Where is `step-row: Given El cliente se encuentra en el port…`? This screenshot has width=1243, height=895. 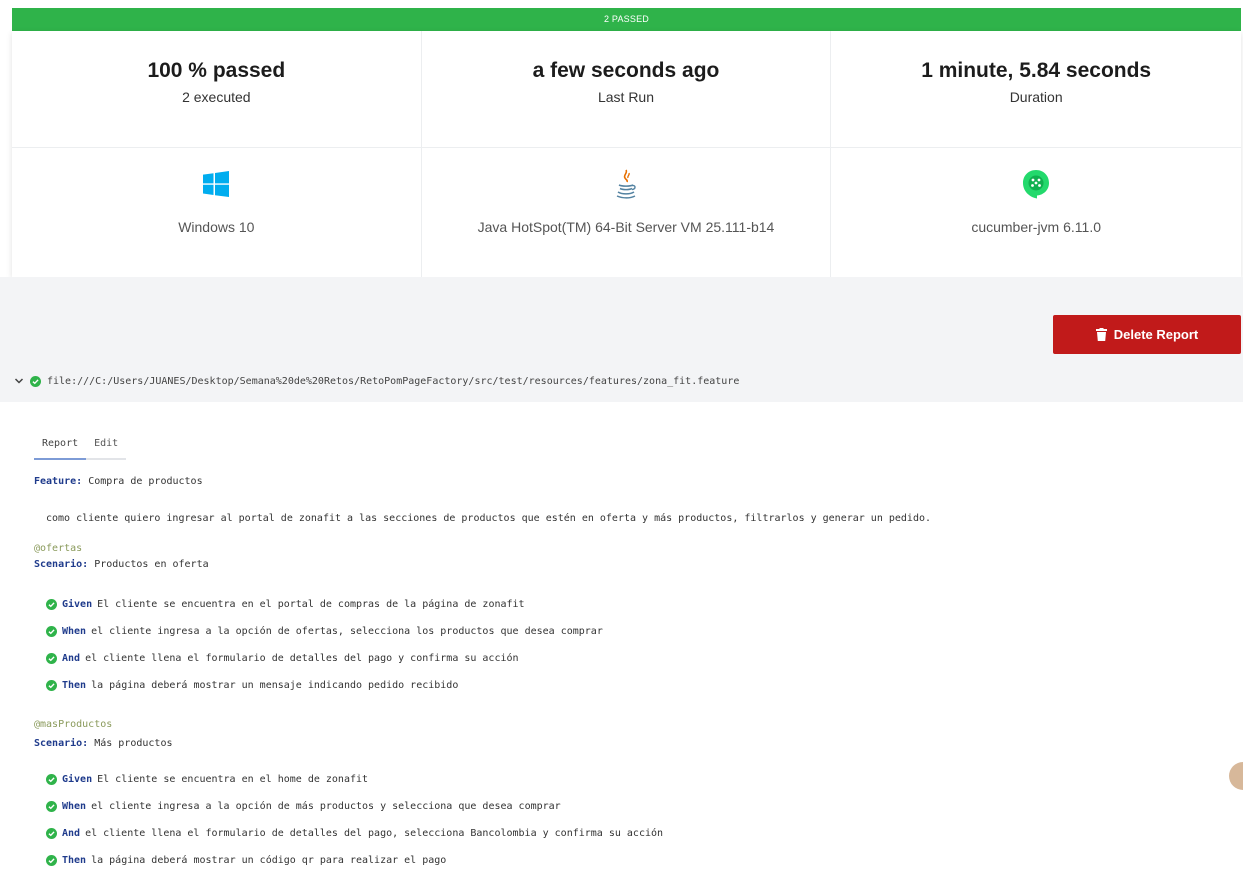 step-row: Given El cliente se encuentra en el port… is located at coordinates (285, 604).